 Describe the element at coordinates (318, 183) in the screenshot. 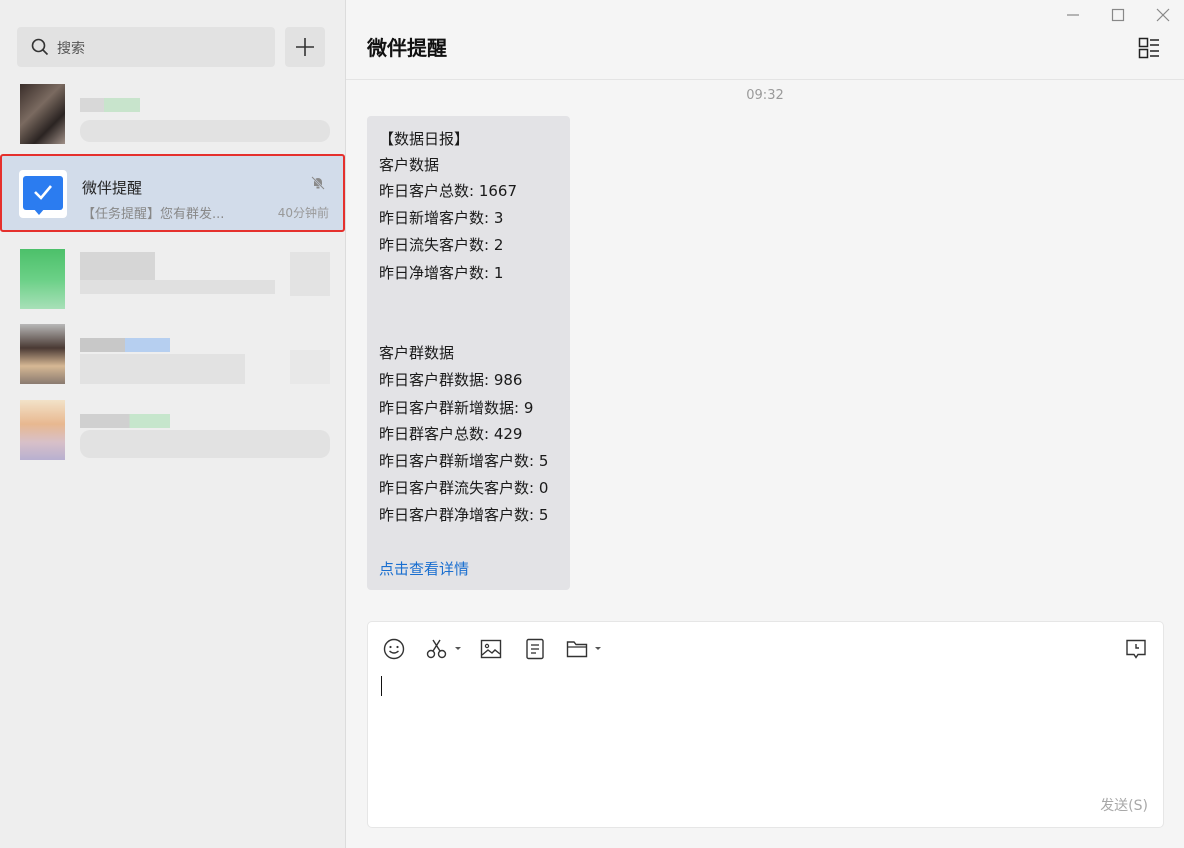

I see `mute-bell-icon` at that location.